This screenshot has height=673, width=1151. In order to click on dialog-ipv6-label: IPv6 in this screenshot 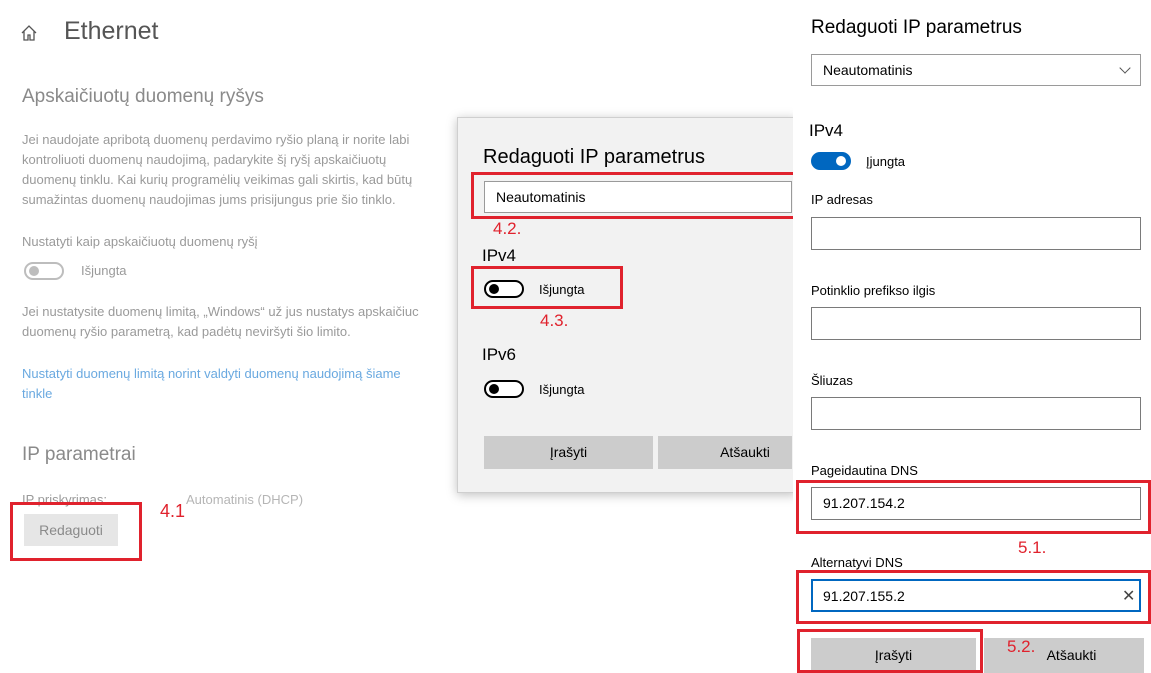, I will do `click(499, 354)`.